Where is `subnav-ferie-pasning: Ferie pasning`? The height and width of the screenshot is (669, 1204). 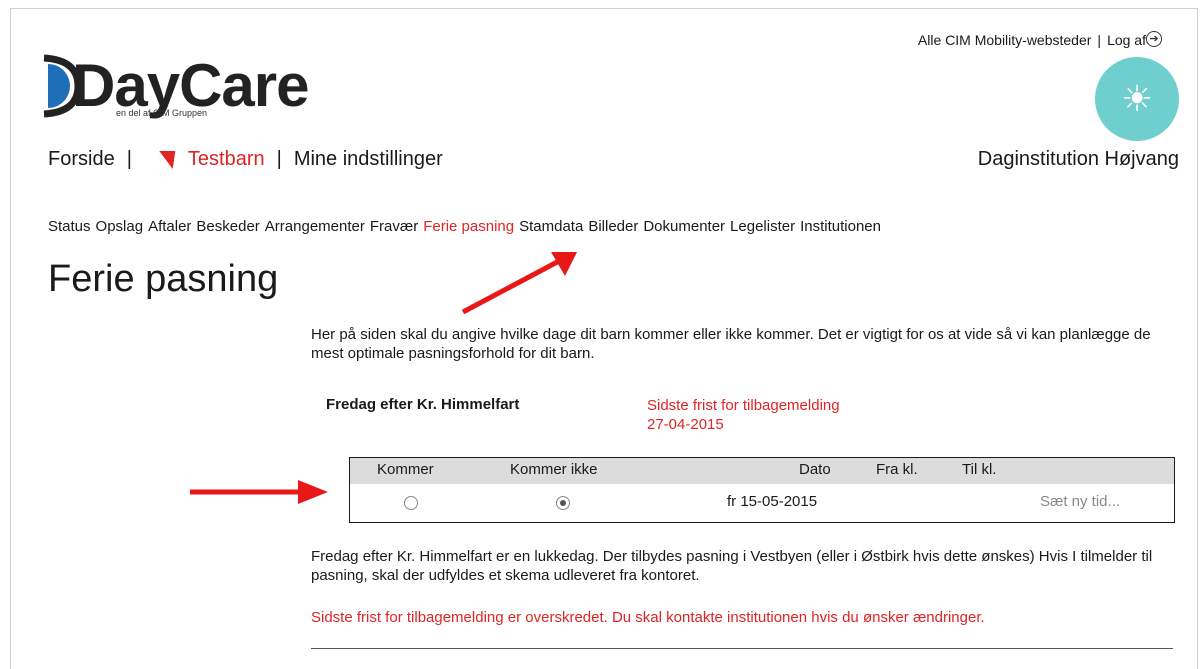
subnav-ferie-pasning: Ferie pasning is located at coordinates (468, 226).